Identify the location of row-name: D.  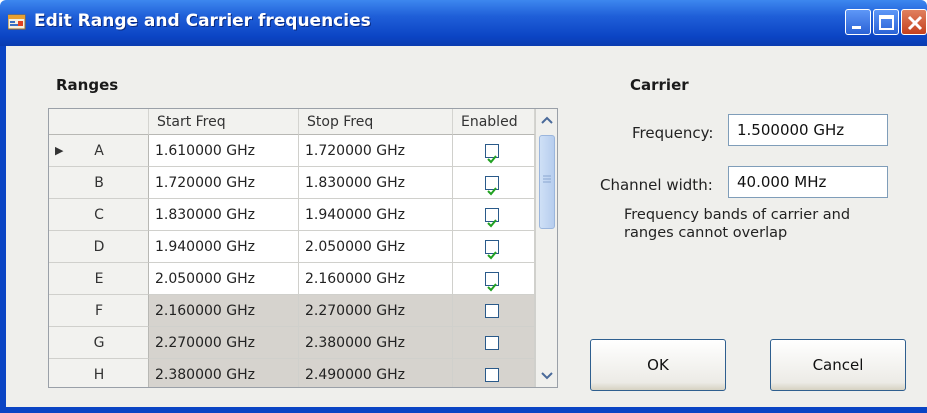
(99, 247).